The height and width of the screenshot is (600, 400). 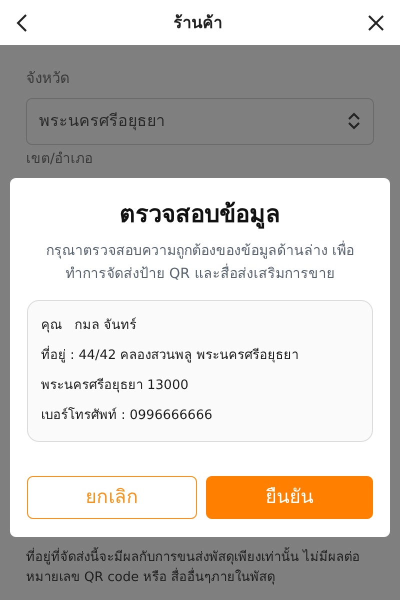 What do you see at coordinates (22, 22) in the screenshot?
I see `back-icon` at bounding box center [22, 22].